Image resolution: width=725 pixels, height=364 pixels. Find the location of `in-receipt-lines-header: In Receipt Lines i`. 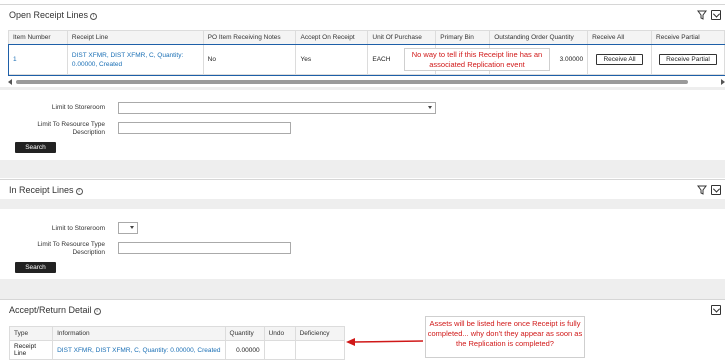

in-receipt-lines-header: In Receipt Lines i is located at coordinates (362, 189).